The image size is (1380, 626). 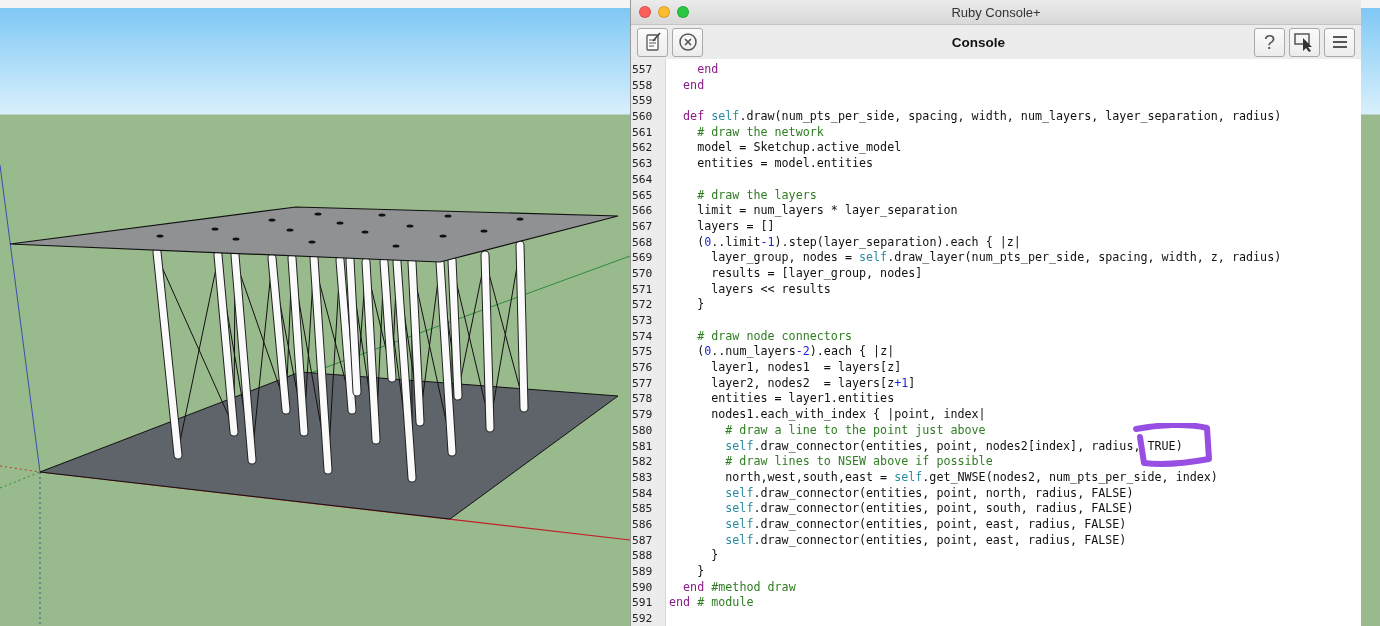 I want to click on code-line: # draw a line to the point just above, so click(x=855, y=430).